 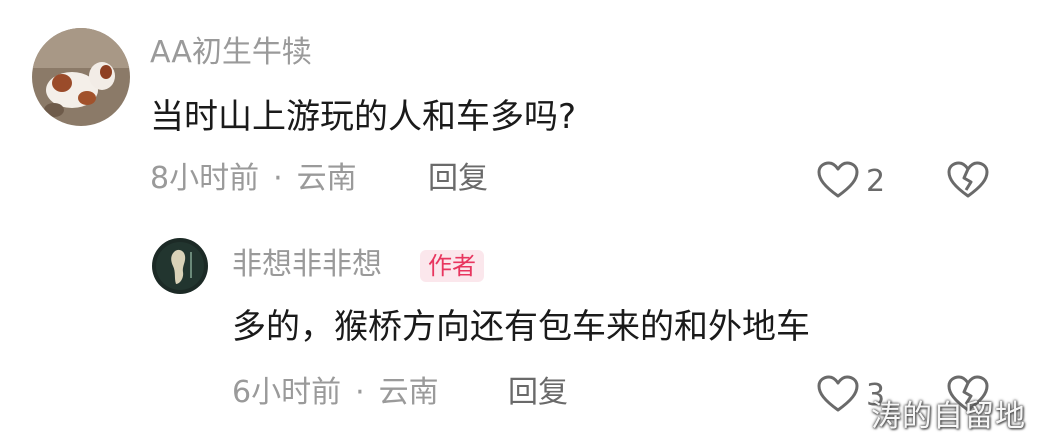 What do you see at coordinates (948, 416) in the screenshot?
I see `watermark: 涛的自留地` at bounding box center [948, 416].